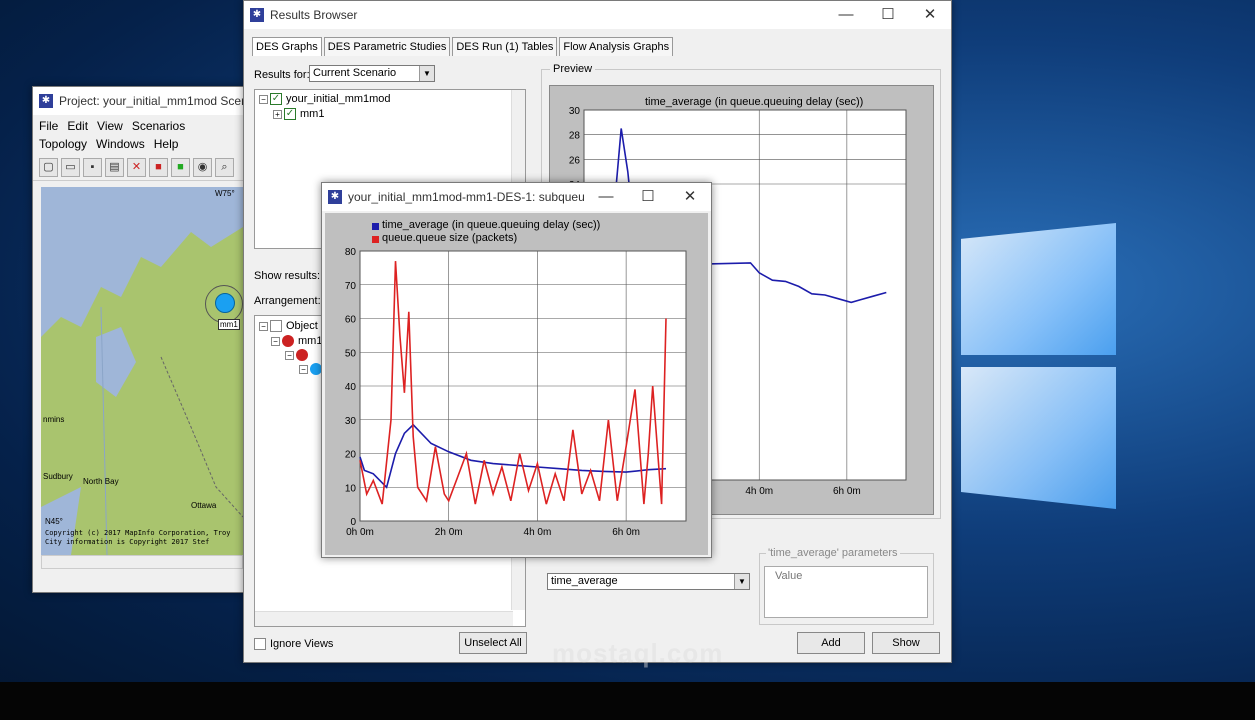 The image size is (1255, 720). What do you see at coordinates (287, 46) in the screenshot?
I see `tab-des-graphs: DES Graphs` at bounding box center [287, 46].